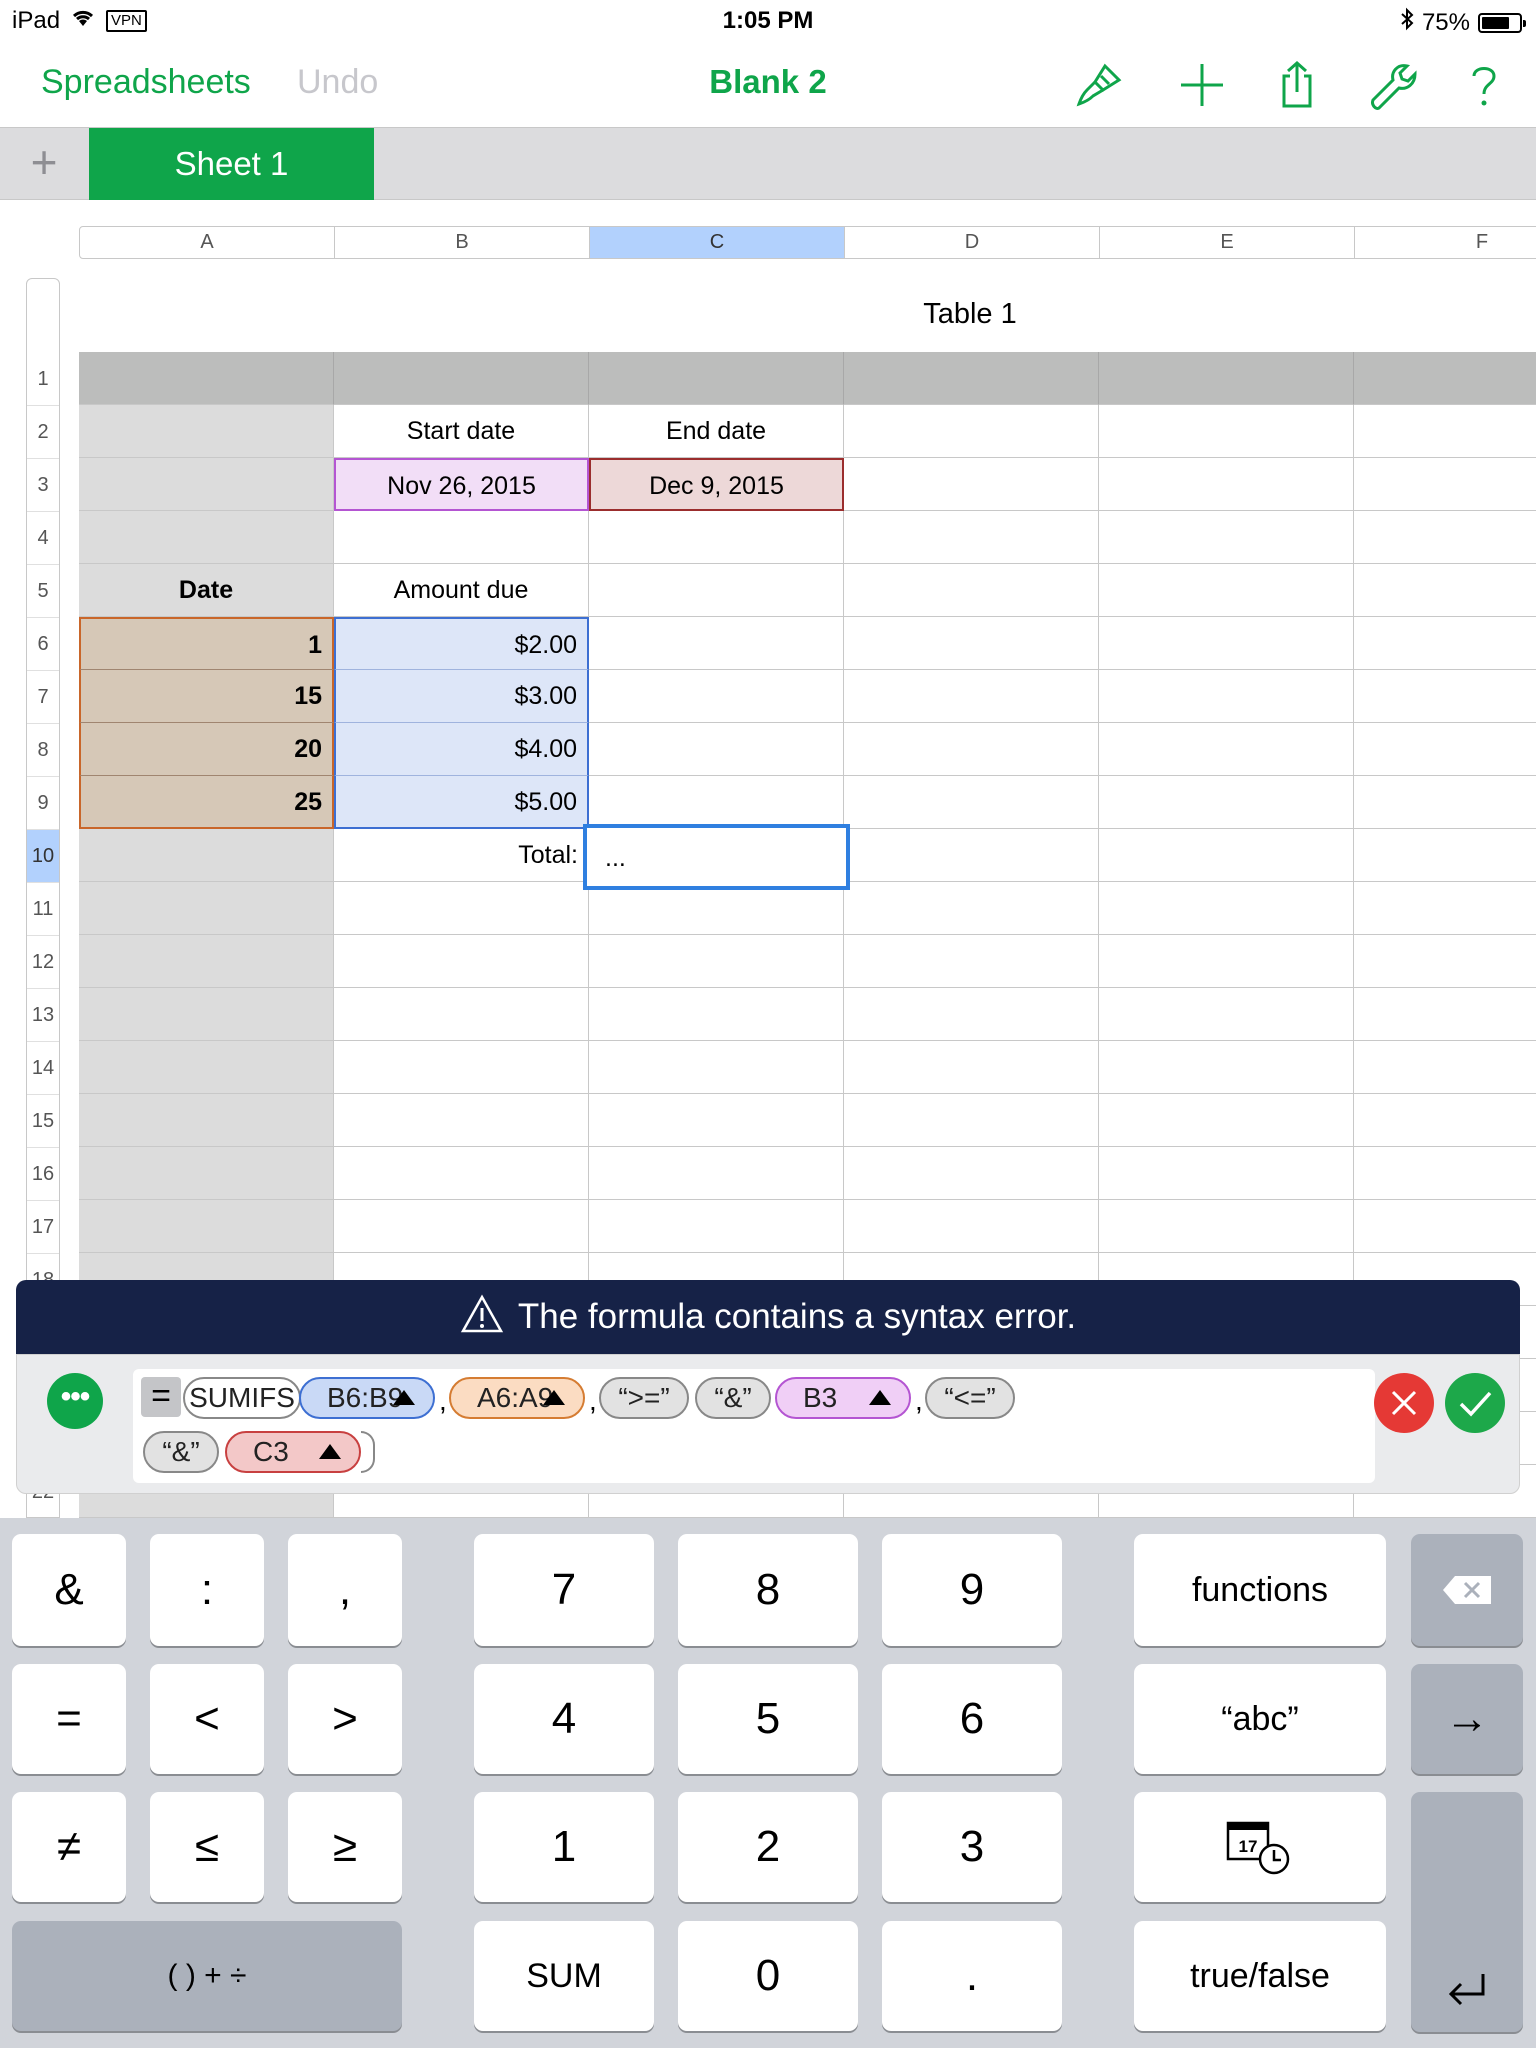  Describe the element at coordinates (1226, 484) in the screenshot. I see `cell-e3` at that location.